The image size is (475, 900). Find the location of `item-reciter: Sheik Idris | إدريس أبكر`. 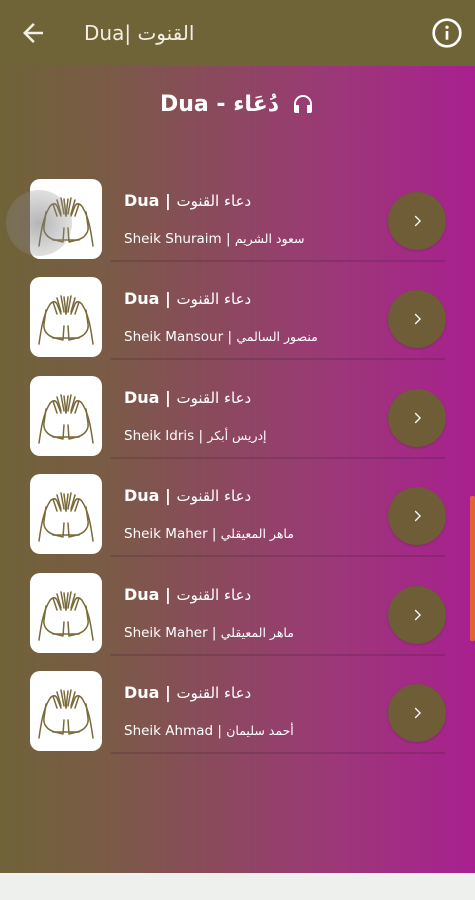

item-reciter: Sheik Idris | إدريس أبكر is located at coordinates (195, 436).